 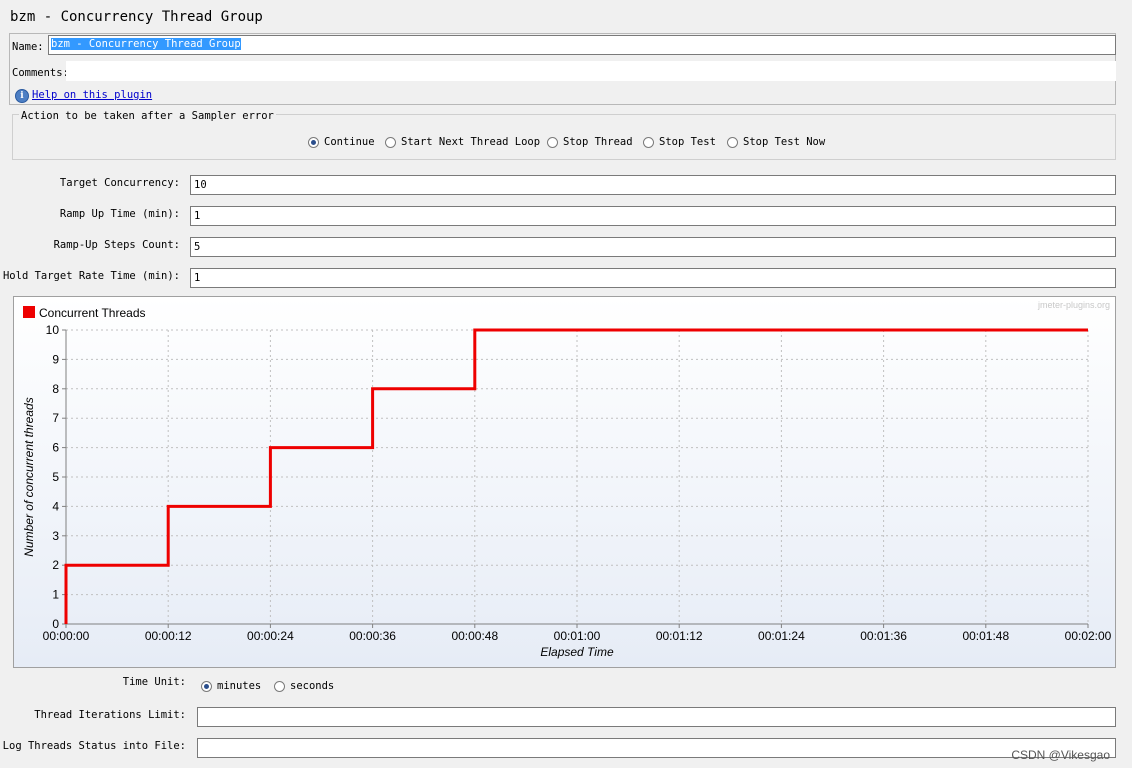 I want to click on iterations-input, so click(x=656, y=717).